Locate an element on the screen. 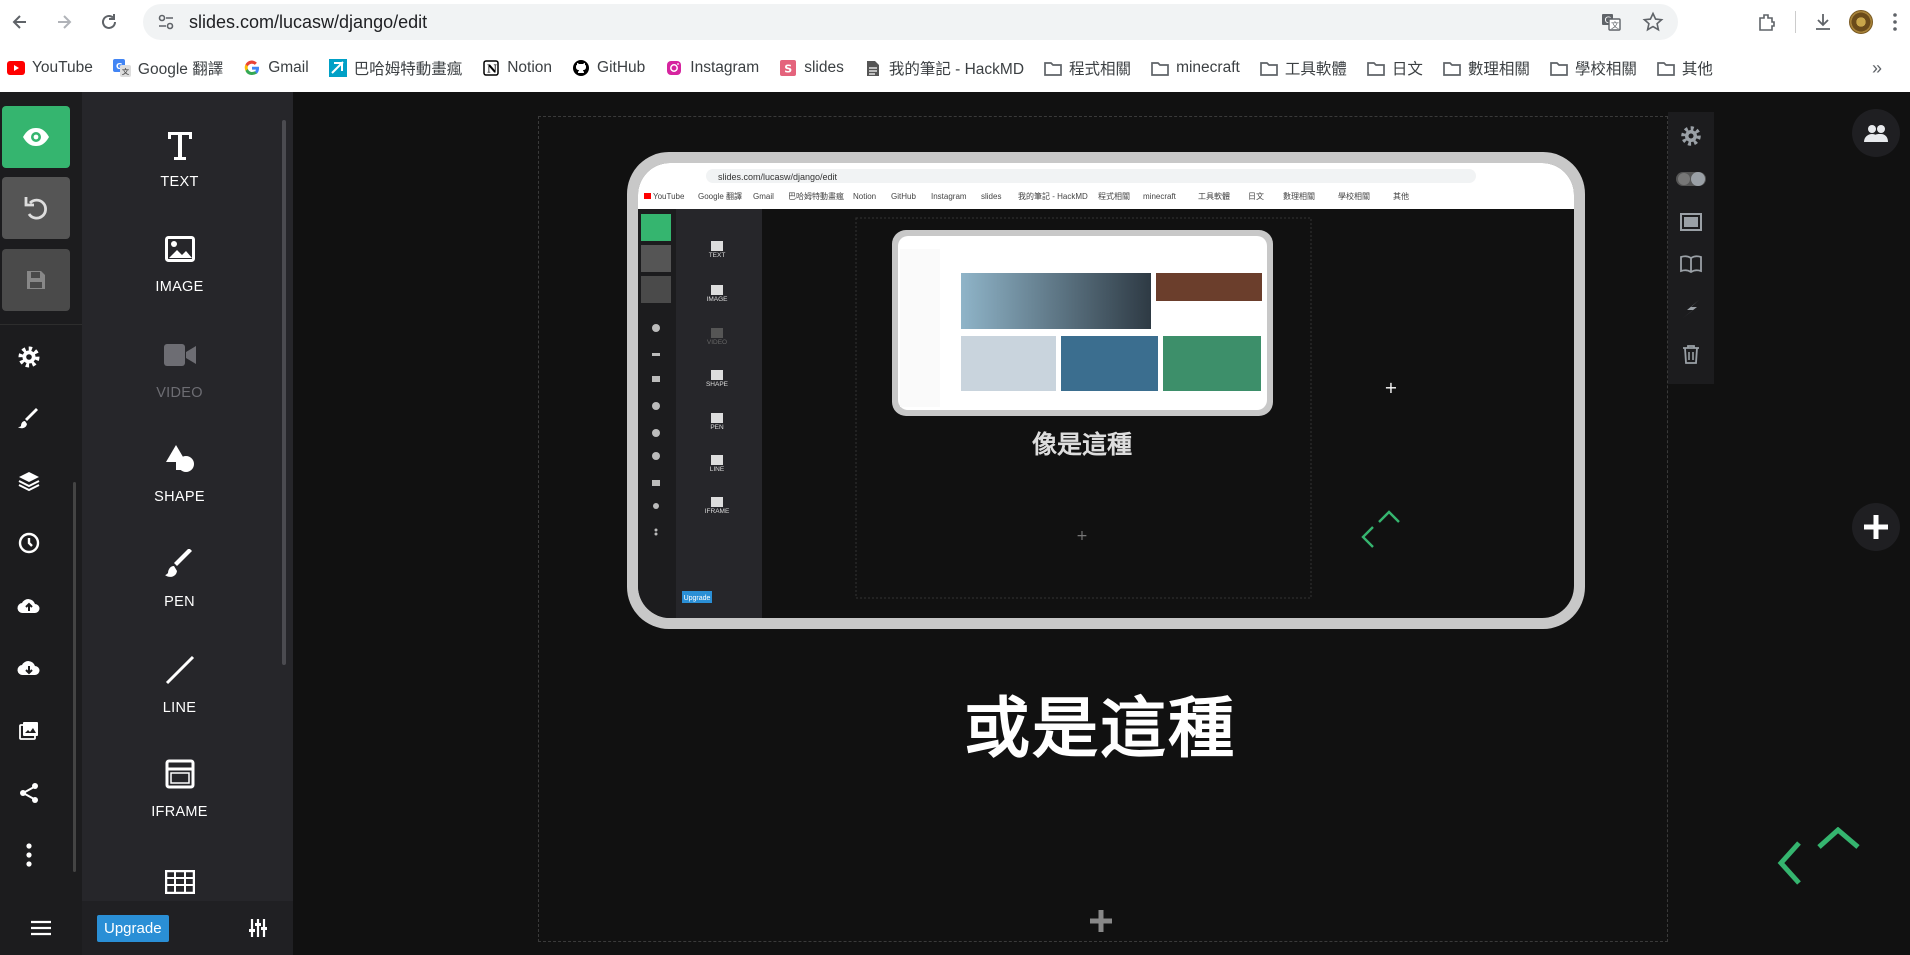 This screenshot has height=955, width=1910. history-button is located at coordinates (29, 543).